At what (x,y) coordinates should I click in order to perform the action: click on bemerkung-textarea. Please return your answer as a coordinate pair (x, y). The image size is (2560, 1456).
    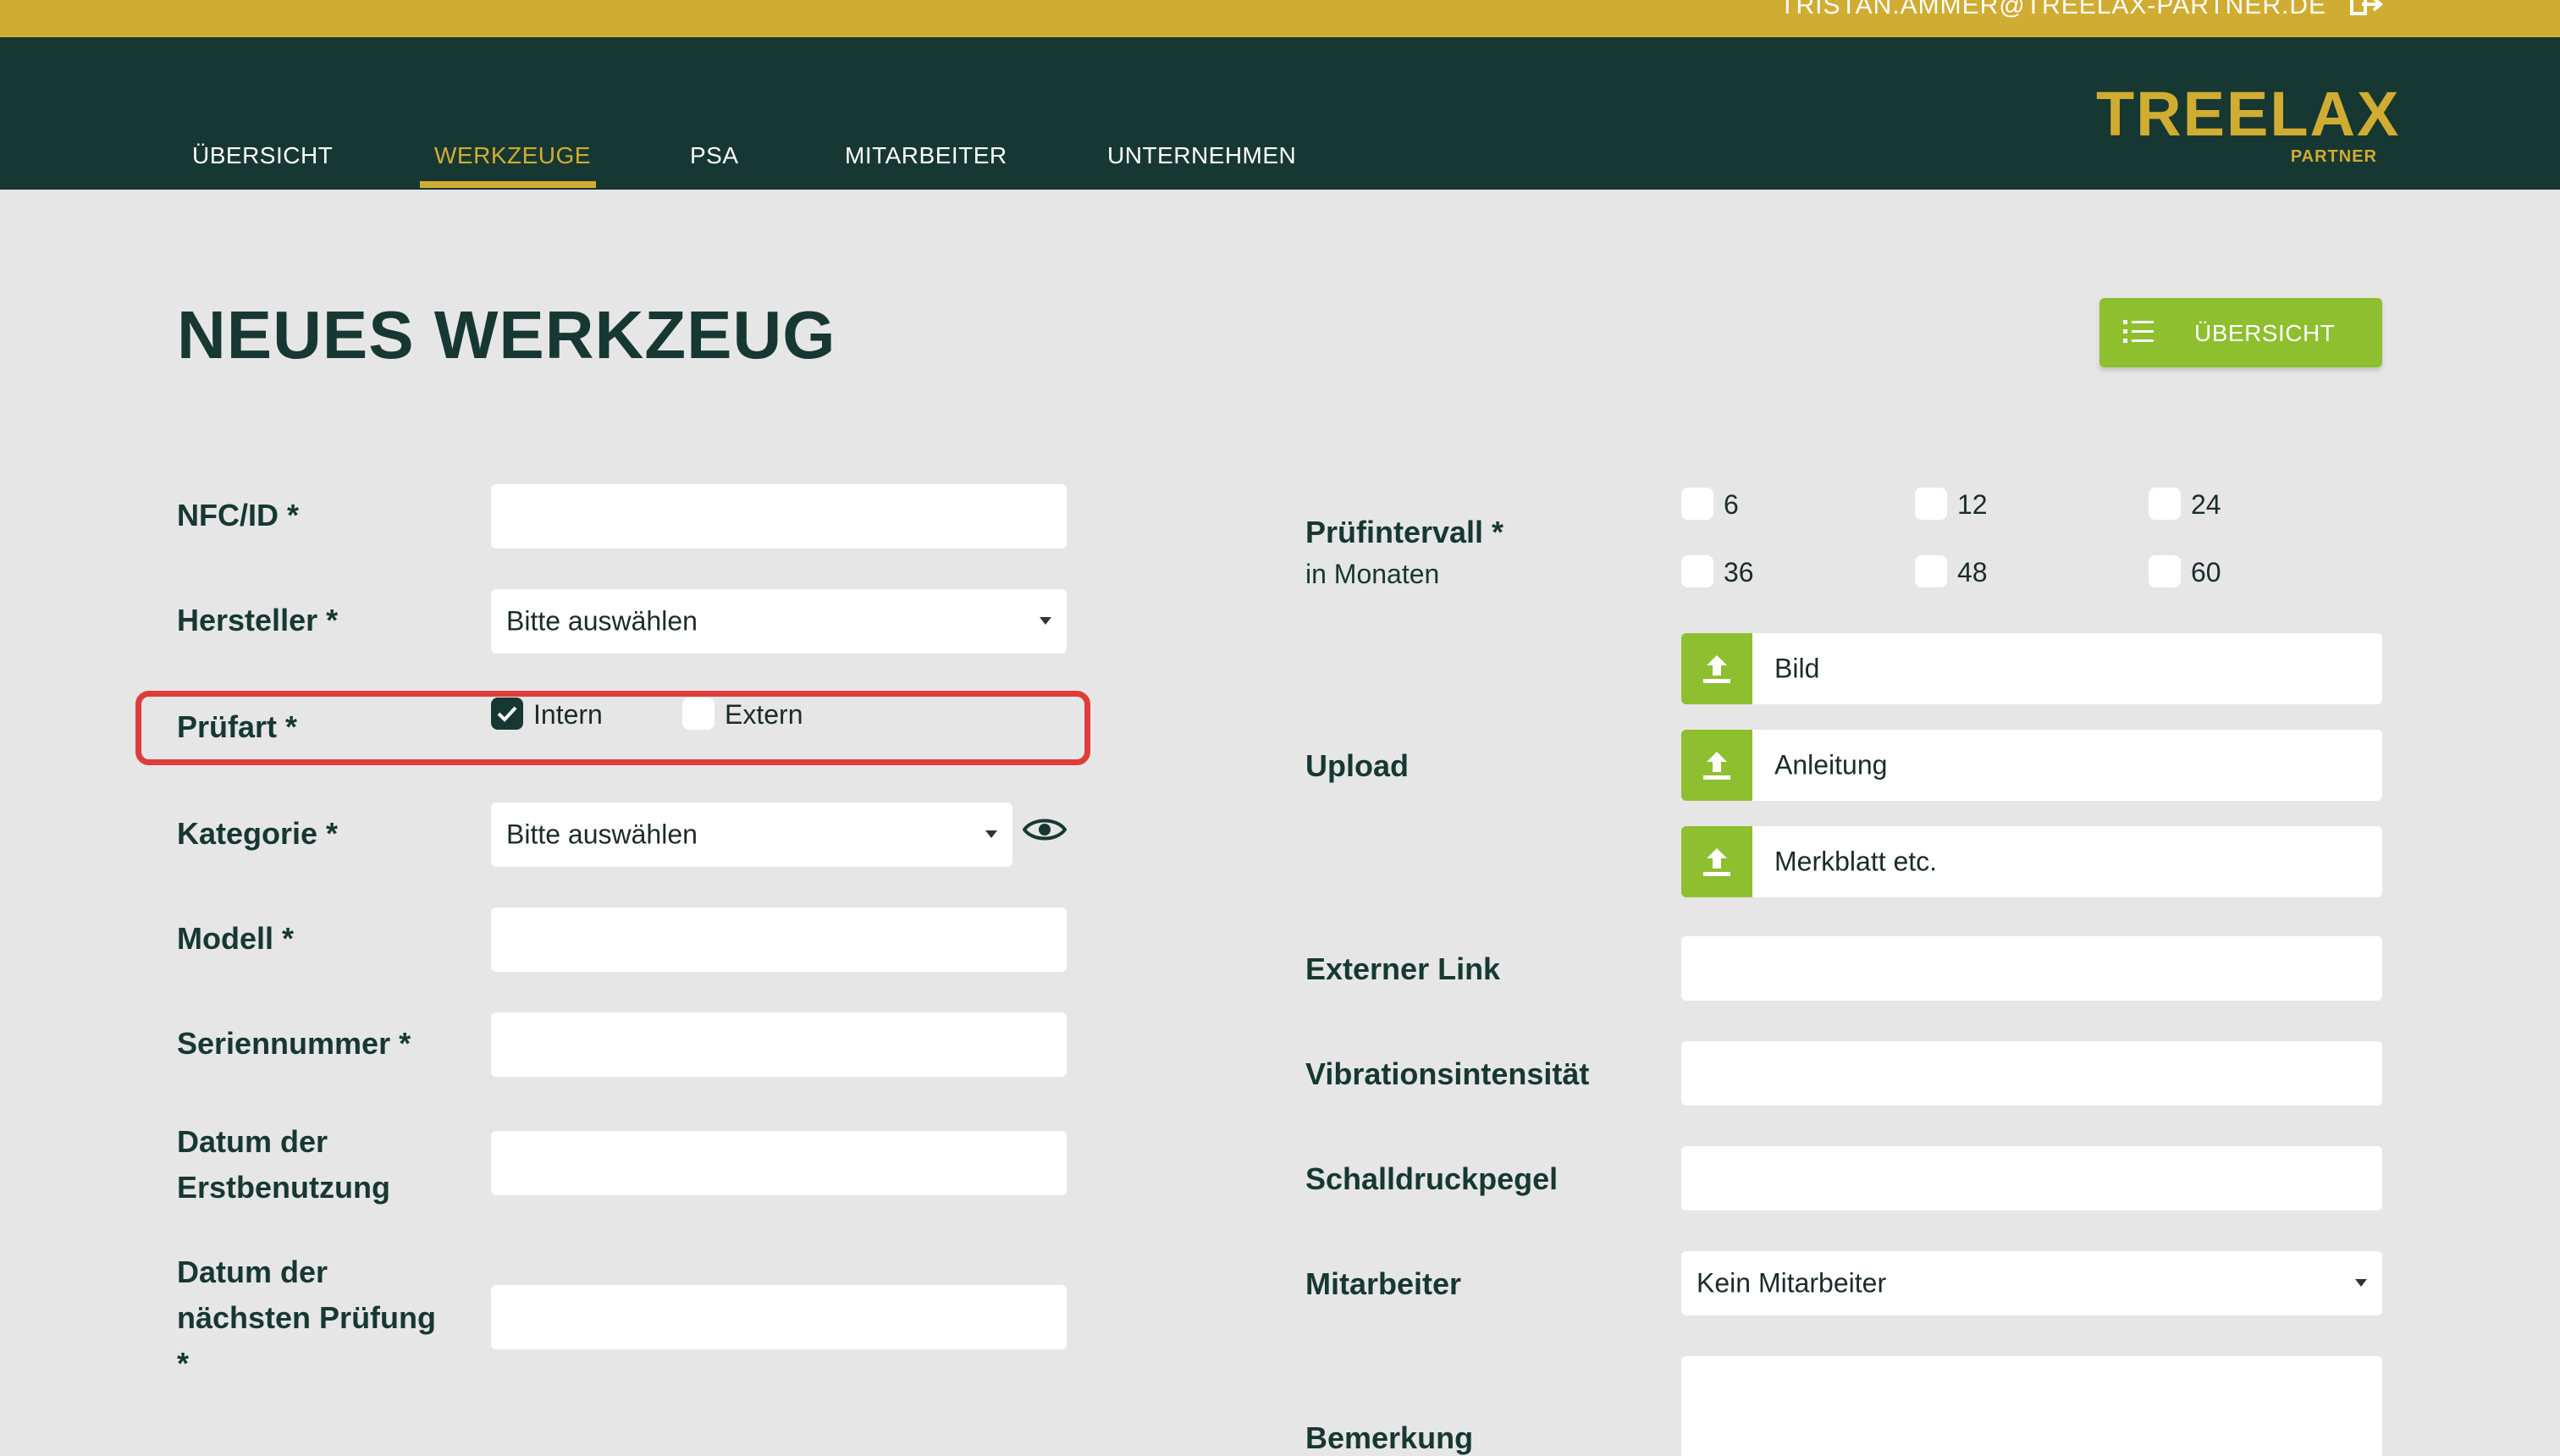
    Looking at the image, I should click on (2031, 1406).